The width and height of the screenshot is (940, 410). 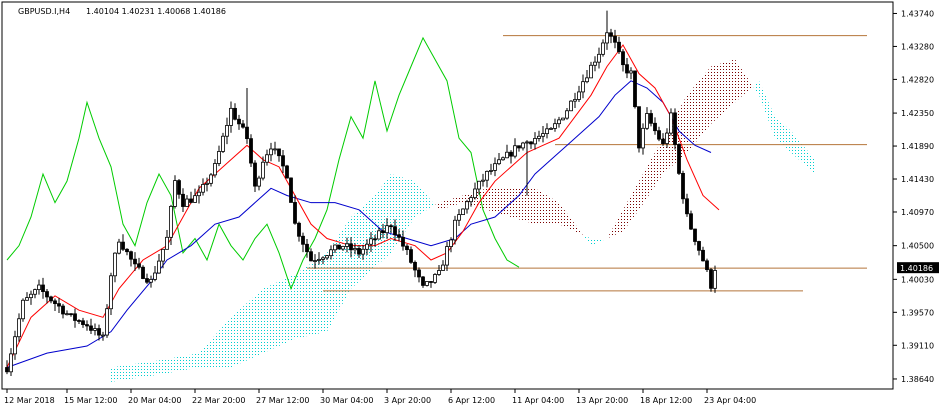 I want to click on price-tick-label: 1.39110, so click(x=917, y=345).